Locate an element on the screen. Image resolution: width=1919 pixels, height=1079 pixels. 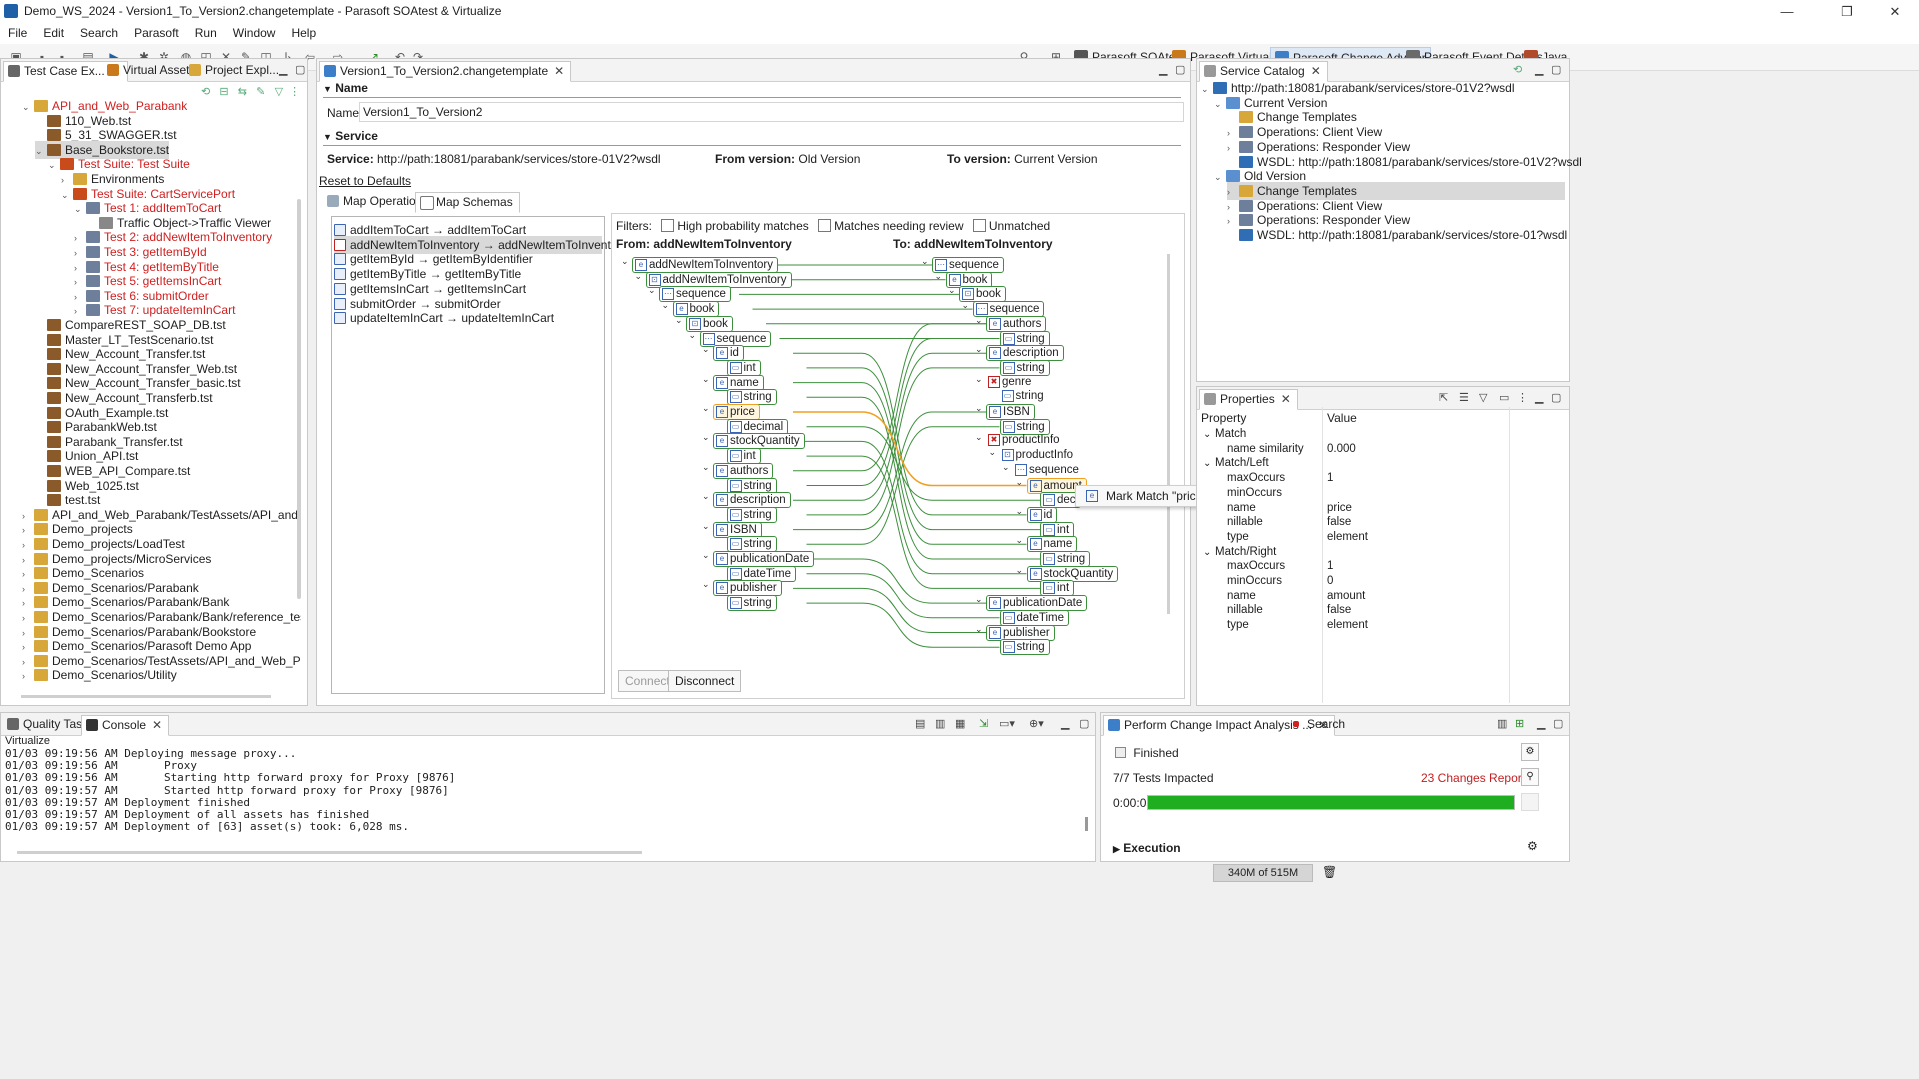
tab-console: Console ✕ is located at coordinates (125, 725).